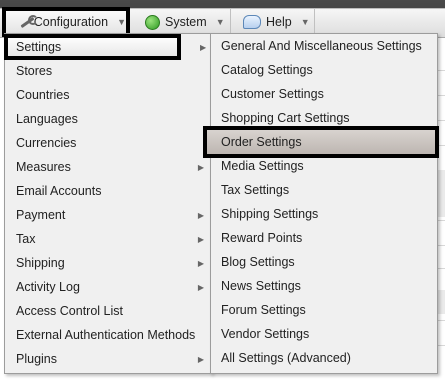  I want to click on menu-item-settings: Settings, so click(92, 47).